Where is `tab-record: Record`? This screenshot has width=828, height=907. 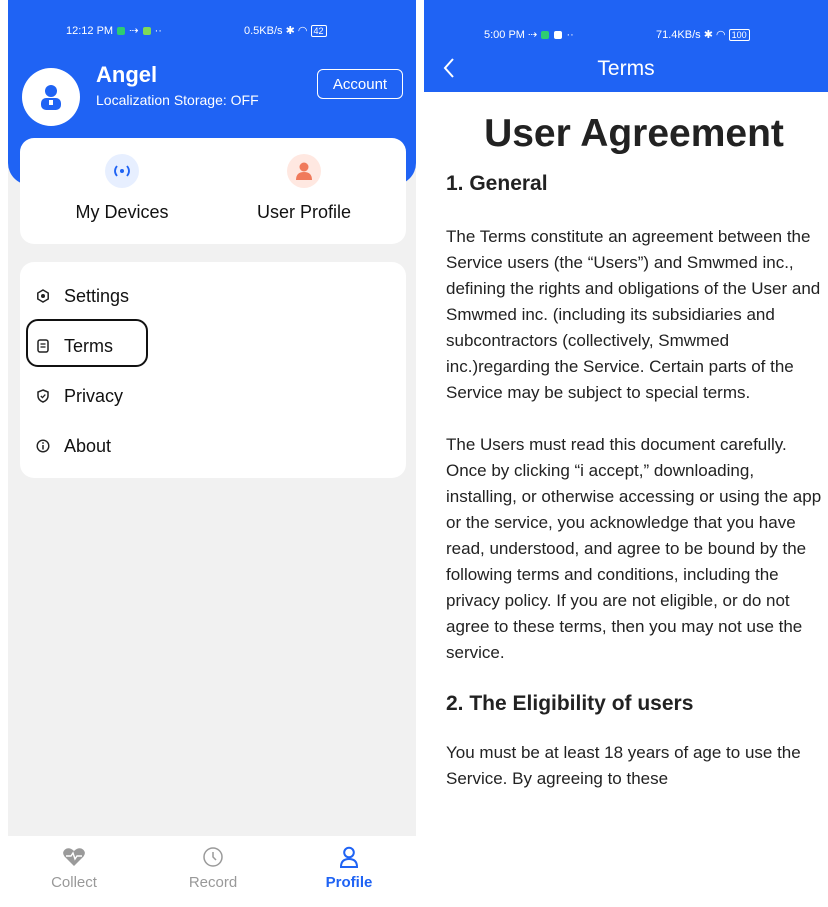
tab-record: Record is located at coordinates (213, 868).